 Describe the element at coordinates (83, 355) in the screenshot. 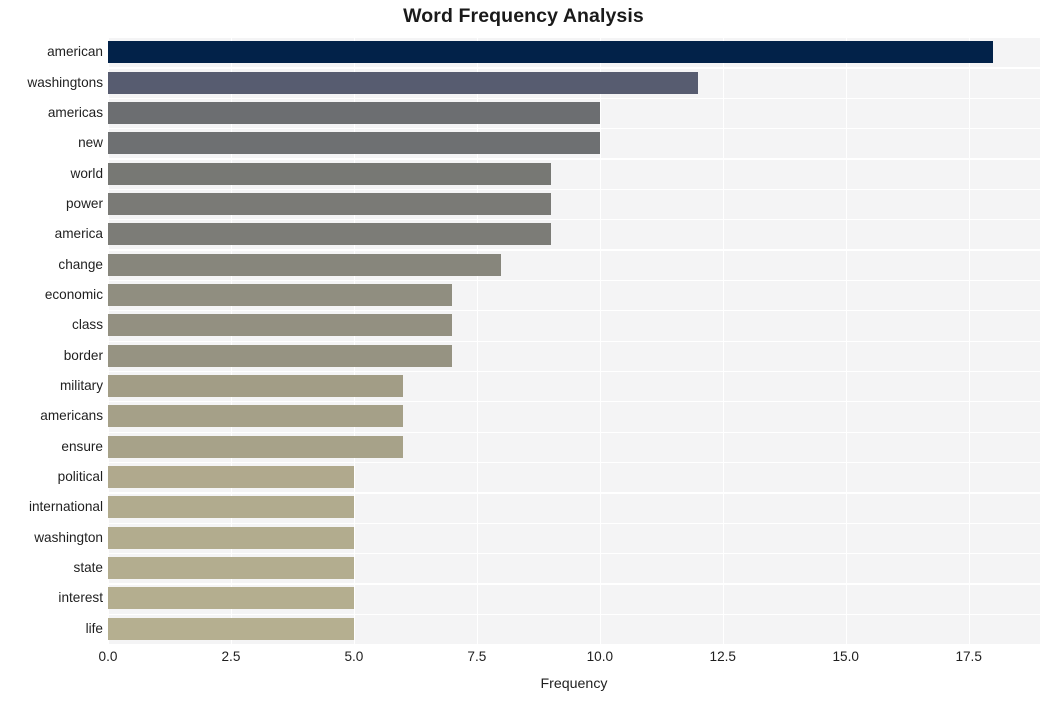

I see `y-axis-tick-label: border` at that location.